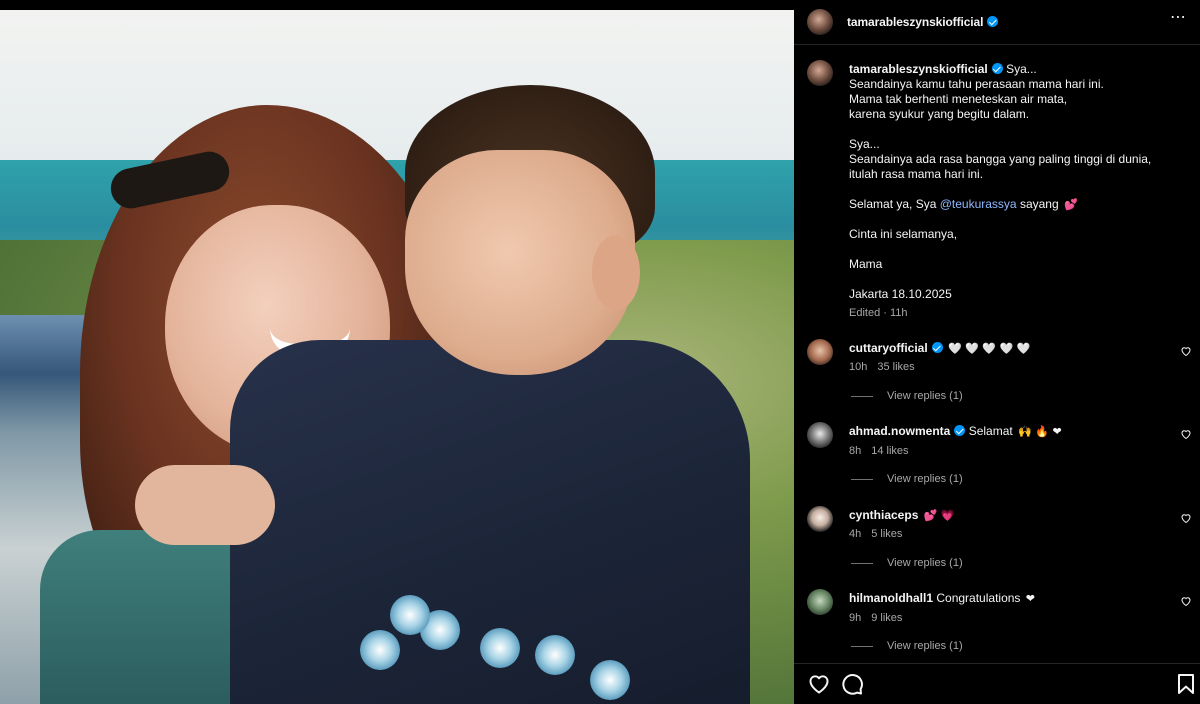 The height and width of the screenshot is (704, 1200). What do you see at coordinates (990, 431) in the screenshot?
I see `comment-body: Selamat` at bounding box center [990, 431].